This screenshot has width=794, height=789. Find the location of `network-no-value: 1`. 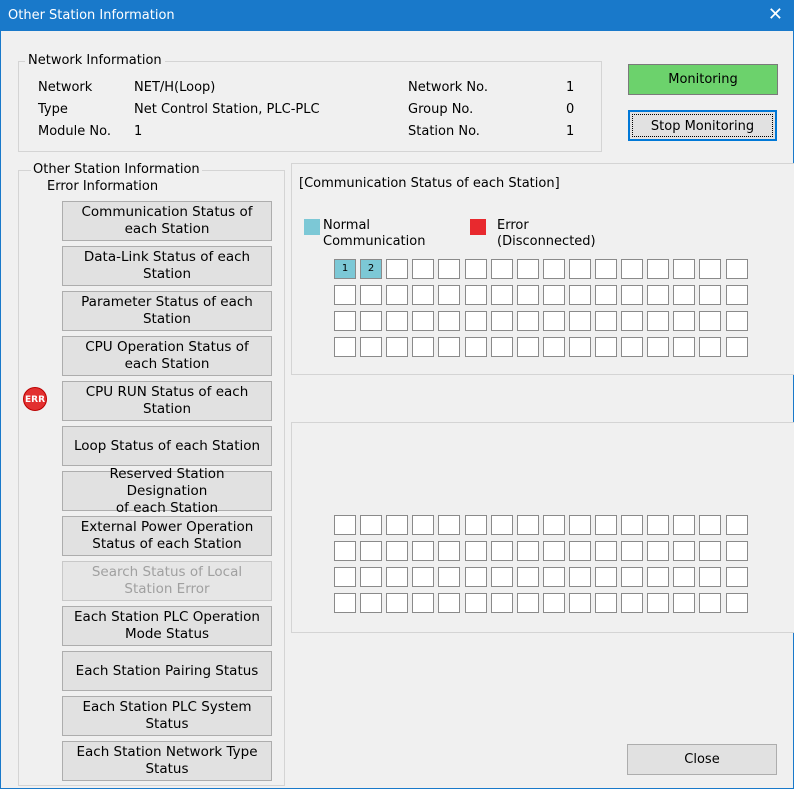

network-no-value: 1 is located at coordinates (570, 87).